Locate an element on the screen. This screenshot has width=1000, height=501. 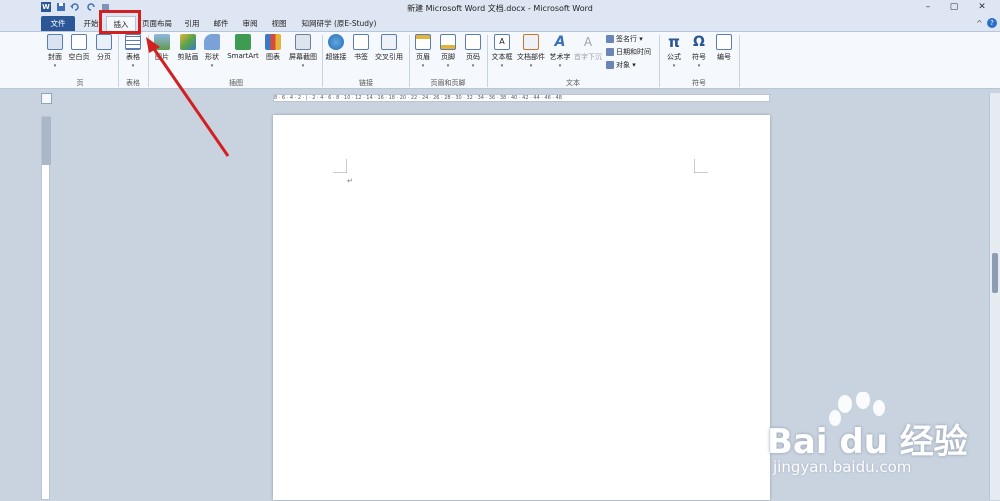
smartart-icon is located at coordinates (243, 42).